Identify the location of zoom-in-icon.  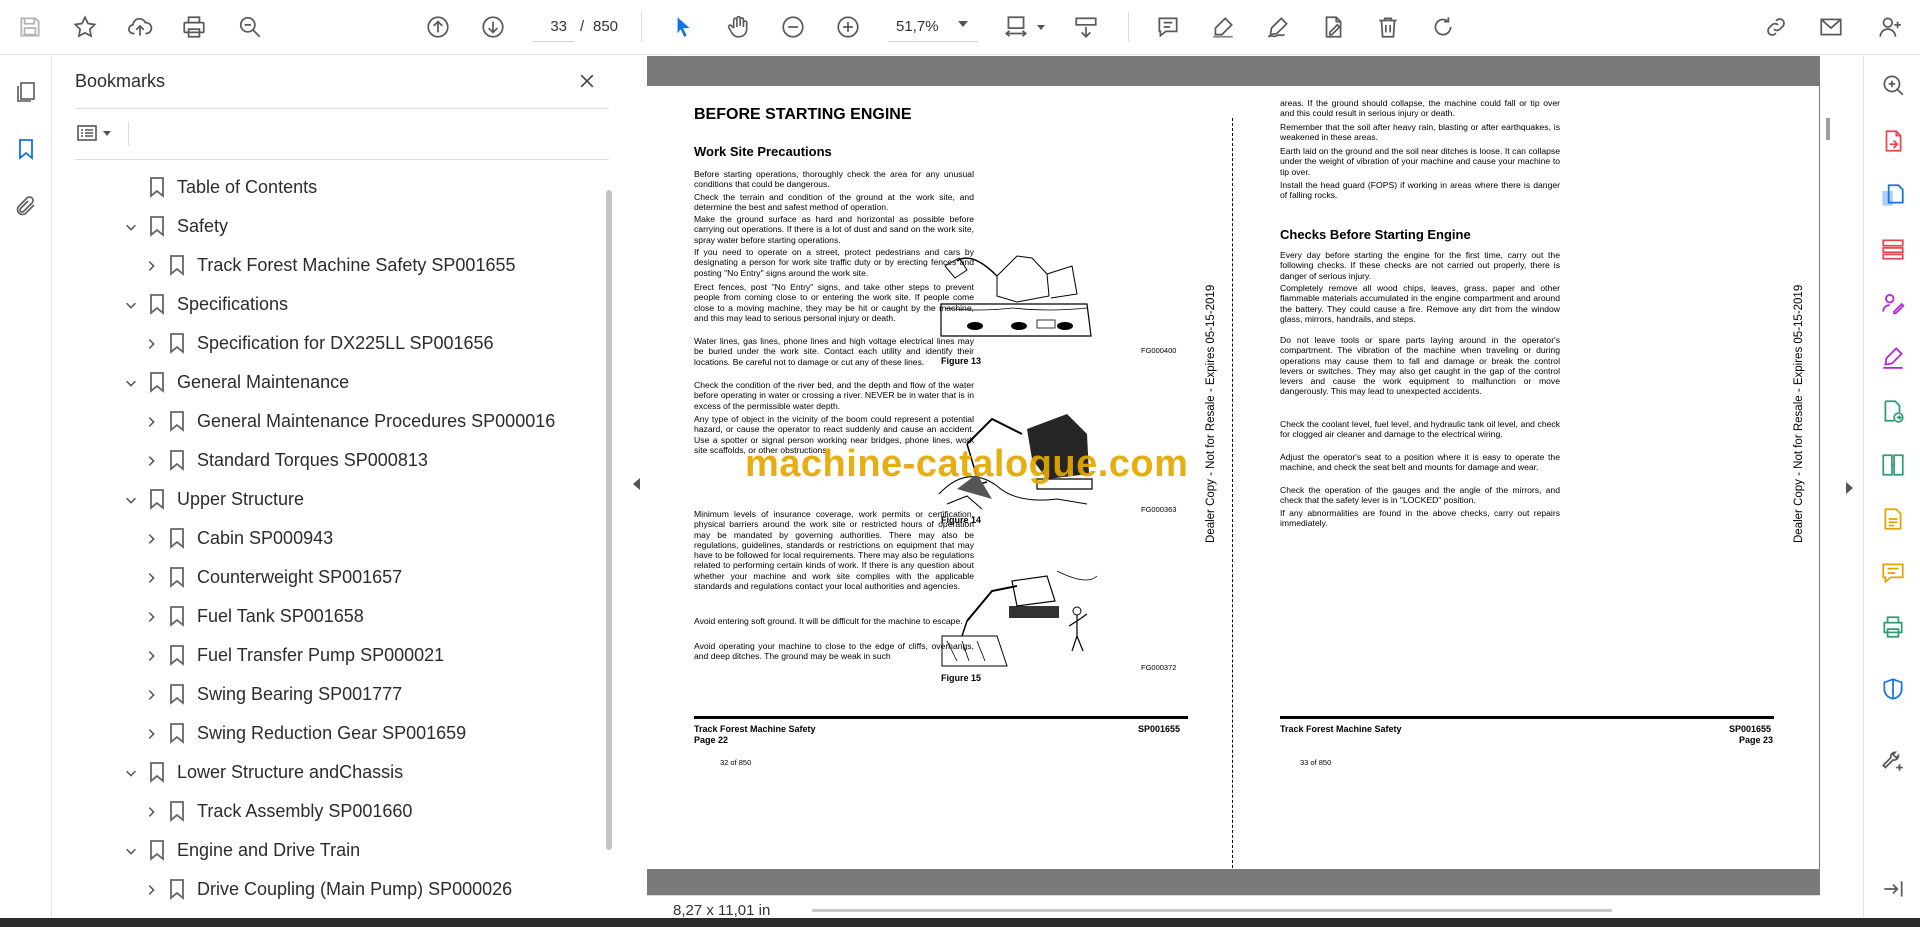
(848, 27).